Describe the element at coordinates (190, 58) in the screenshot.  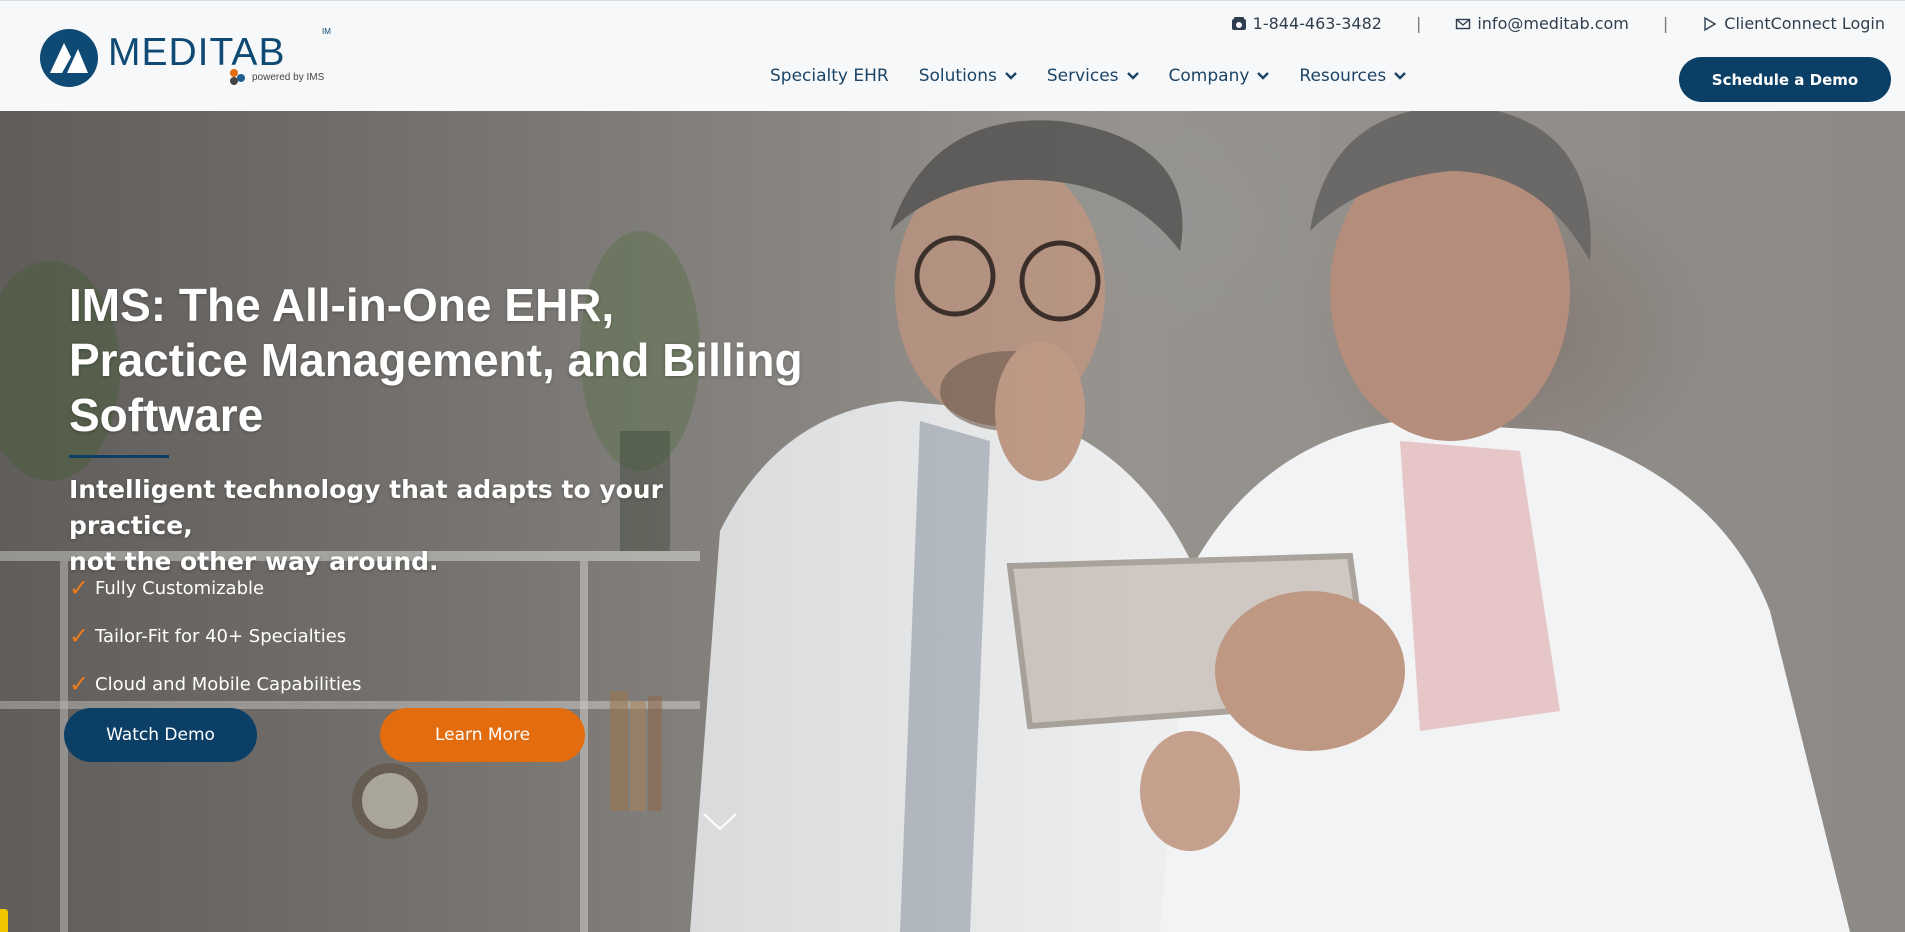
I see `meditab-logo: MEDITAB IM powered by IMS` at that location.